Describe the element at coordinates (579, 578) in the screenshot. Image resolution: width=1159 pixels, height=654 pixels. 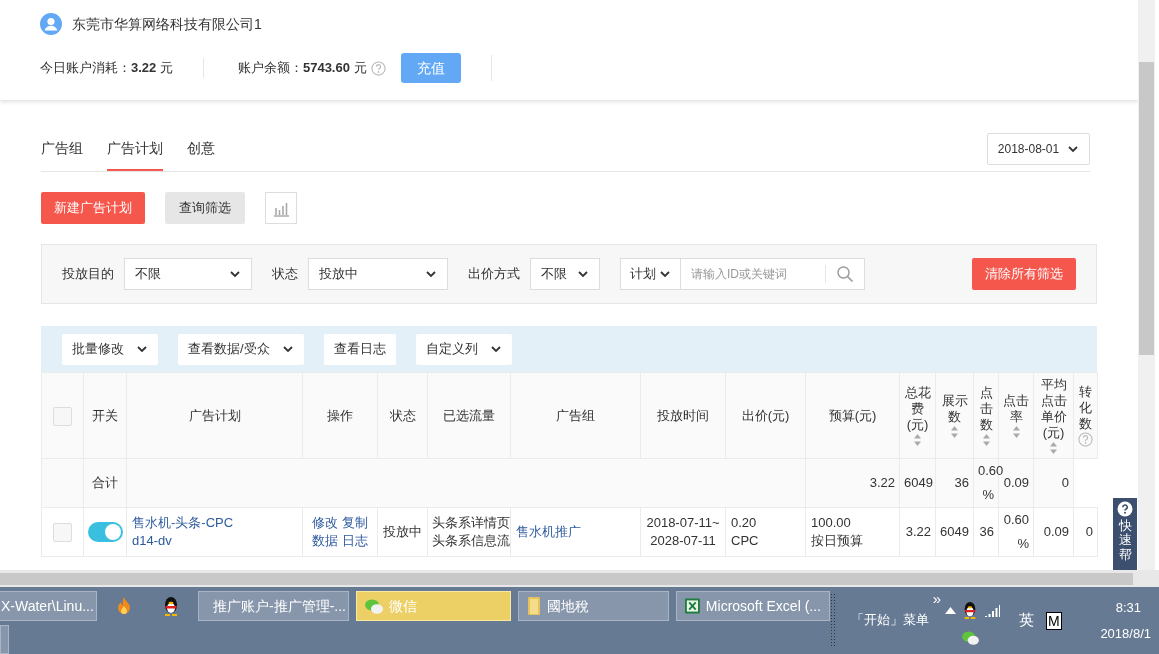
I see `horizontal-scrollbar` at that location.